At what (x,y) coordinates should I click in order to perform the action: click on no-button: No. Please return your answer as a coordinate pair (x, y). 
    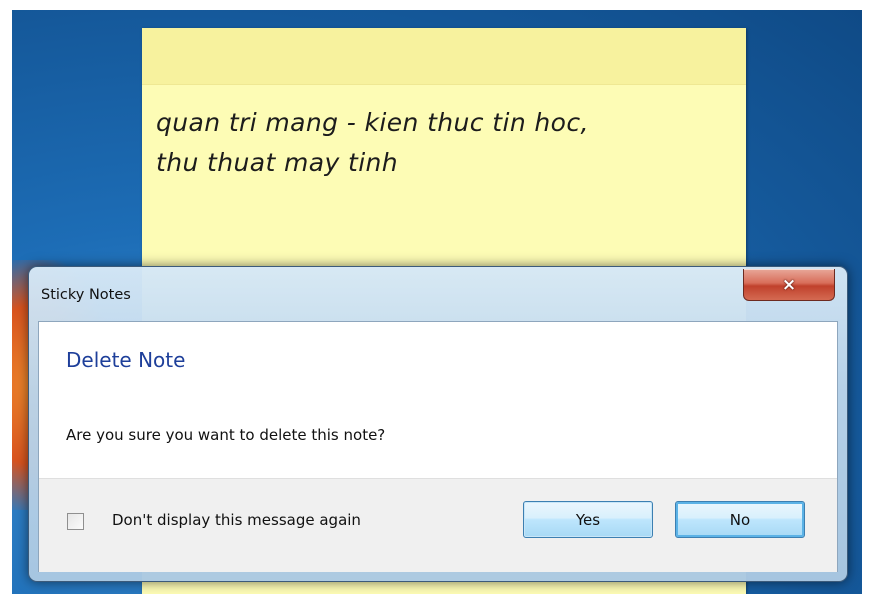
    Looking at the image, I should click on (740, 519).